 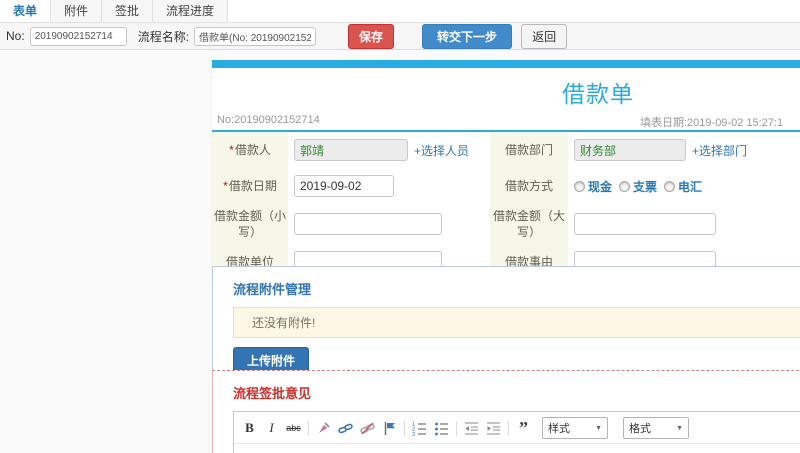 I want to click on form-number: No:20190902152714, so click(x=268, y=120).